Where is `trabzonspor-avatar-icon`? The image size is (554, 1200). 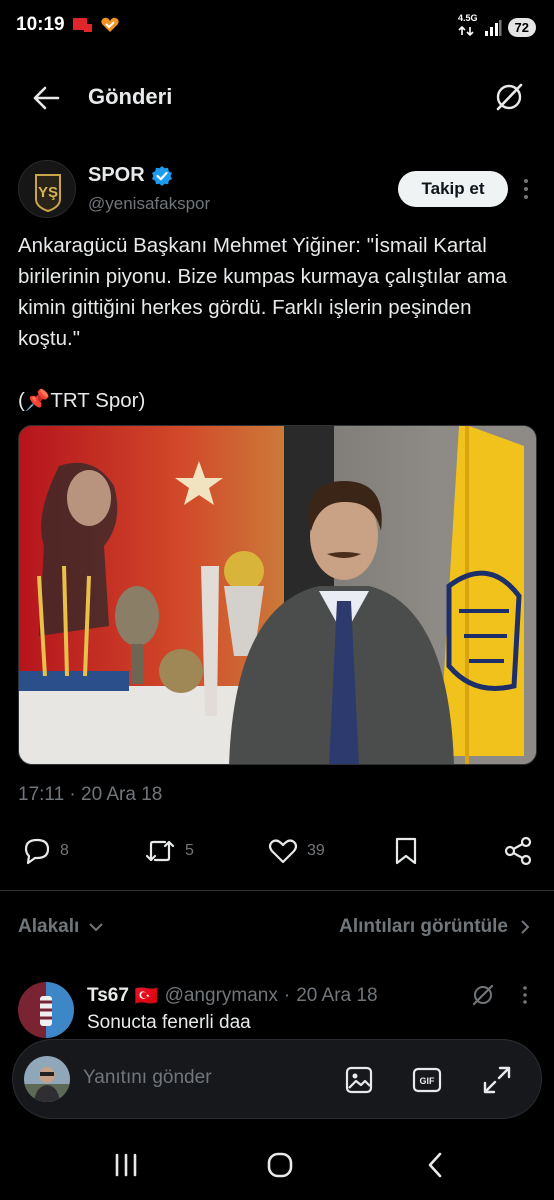 trabzonspor-avatar-icon is located at coordinates (46, 1010).